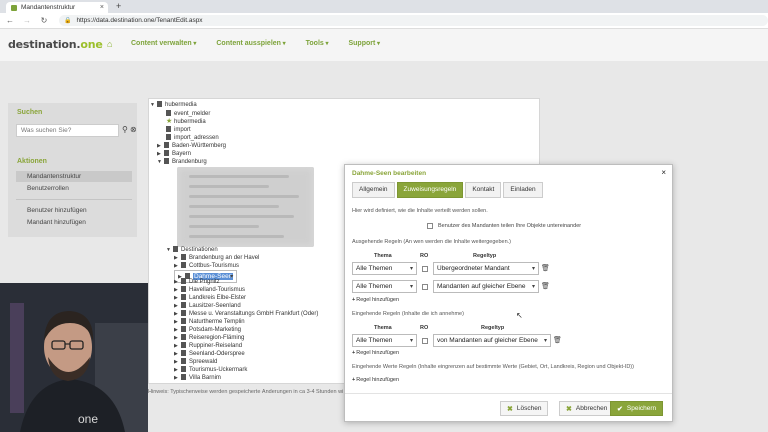 Image resolution: width=768 pixels, height=432 pixels. Describe the element at coordinates (208, 346) in the screenshot. I see `tree-node: ▶ Ruppiner-Reiseland` at that location.